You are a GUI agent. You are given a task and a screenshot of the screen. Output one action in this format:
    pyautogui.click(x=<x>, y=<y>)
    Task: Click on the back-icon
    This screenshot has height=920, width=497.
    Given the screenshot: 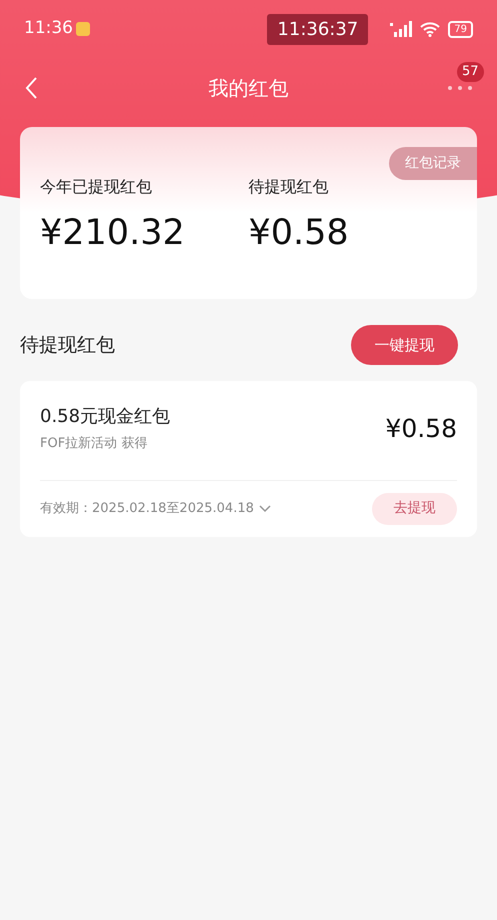 What is the action you would take?
    pyautogui.click(x=31, y=88)
    